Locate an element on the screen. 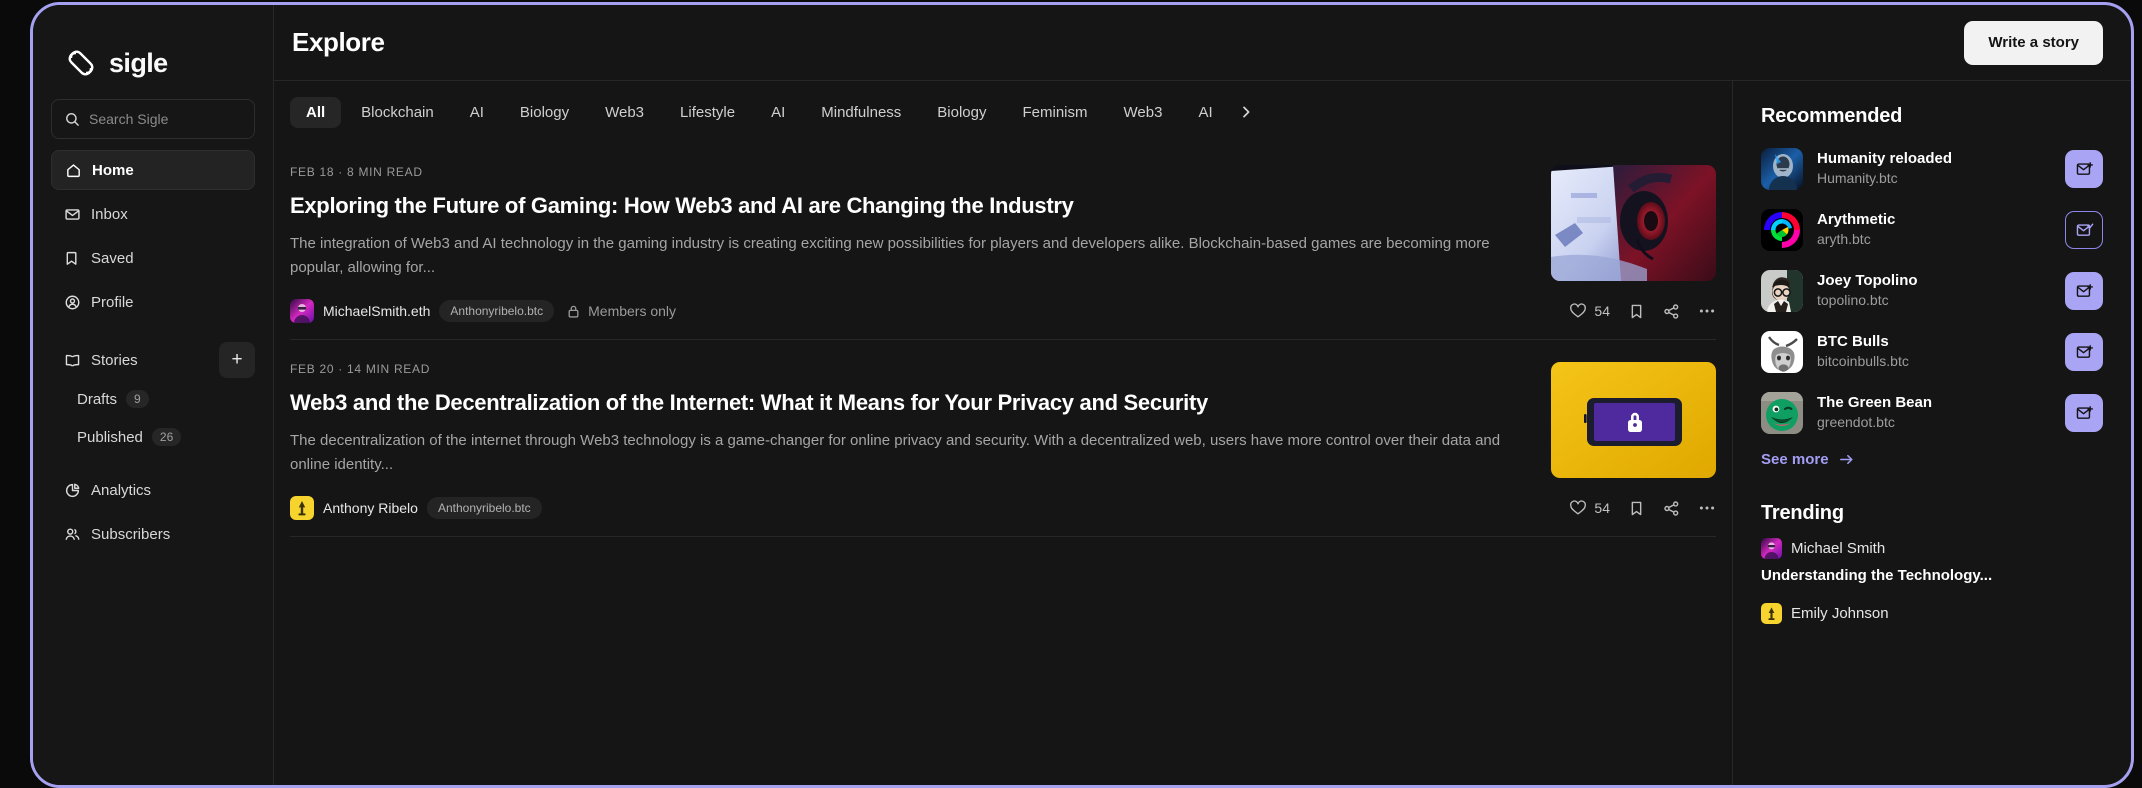 This screenshot has width=2142, height=788. author-handle: Anthonyribelo.btc is located at coordinates (484, 508).